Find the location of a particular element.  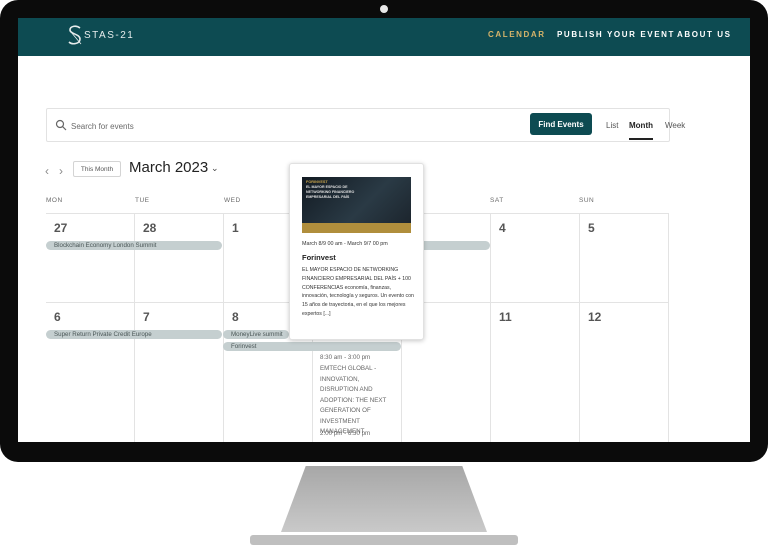

monitor-stand is located at coordinates (384, 499).